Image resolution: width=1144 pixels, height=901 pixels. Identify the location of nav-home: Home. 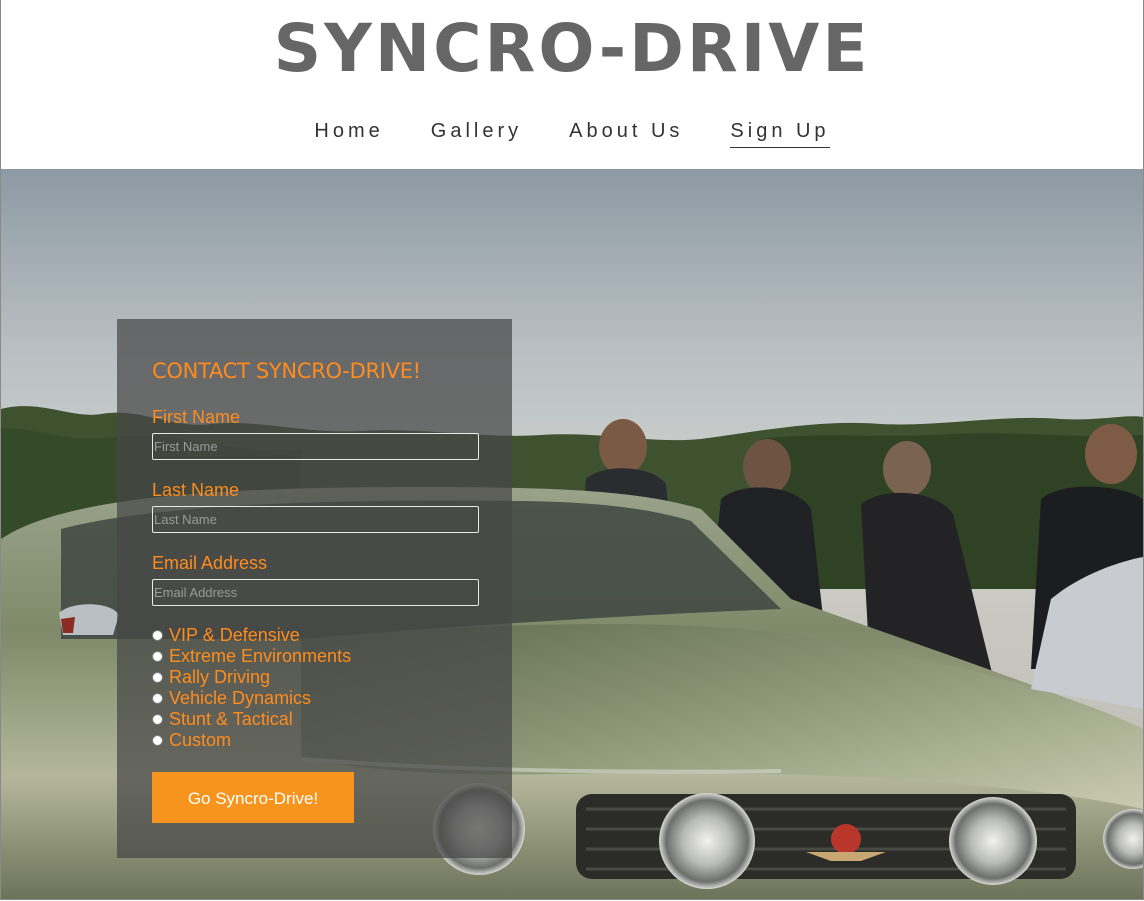
(348, 133).